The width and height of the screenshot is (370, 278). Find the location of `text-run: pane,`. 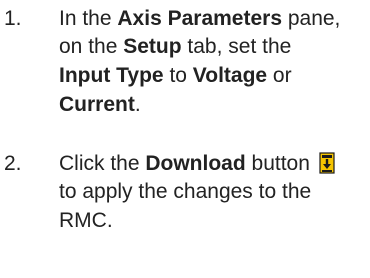

text-run: pane, is located at coordinates (311, 18).